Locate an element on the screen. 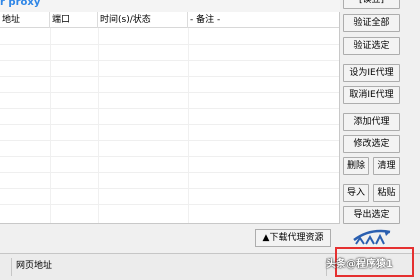 The height and width of the screenshot is (280, 420). status-url-label: 网页地址 is located at coordinates (34, 266).